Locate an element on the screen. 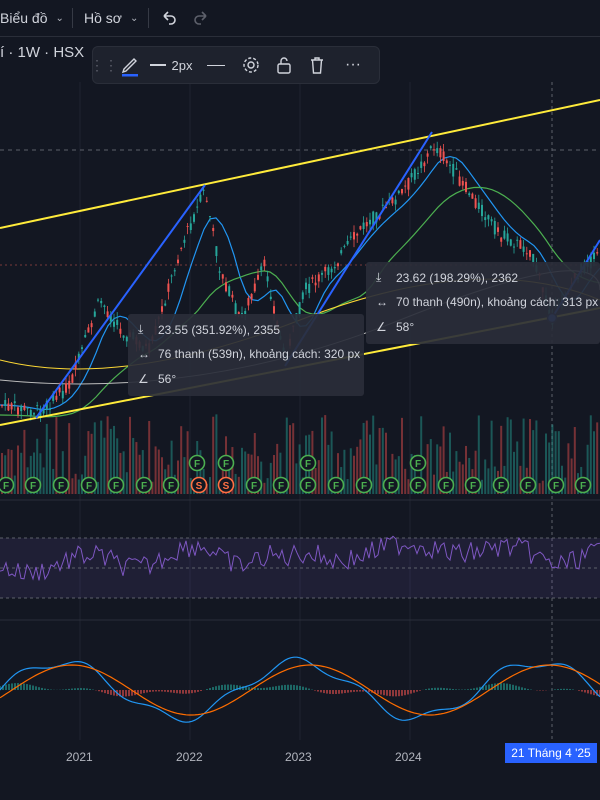 The height and width of the screenshot is (800, 600). chart-menu-label: Biểu đồ is located at coordinates (24, 18).